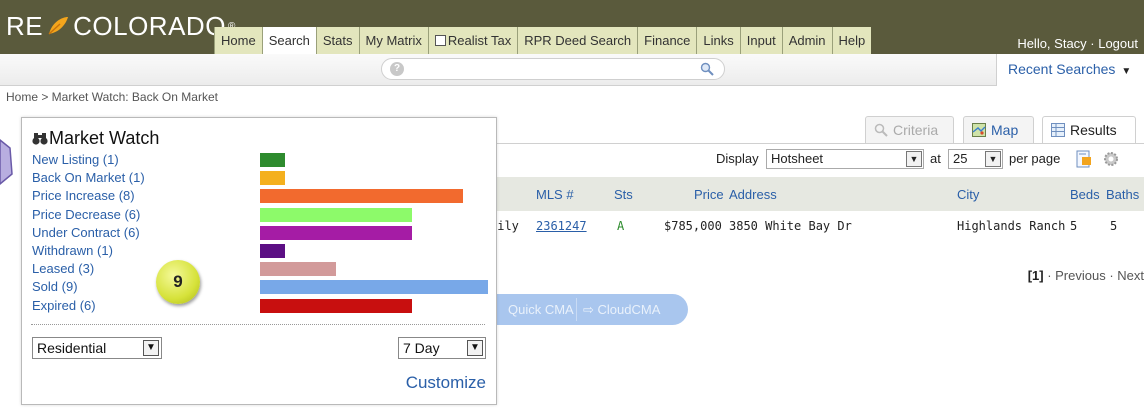  I want to click on market-watch-item: Price Increase (8), so click(83, 195).